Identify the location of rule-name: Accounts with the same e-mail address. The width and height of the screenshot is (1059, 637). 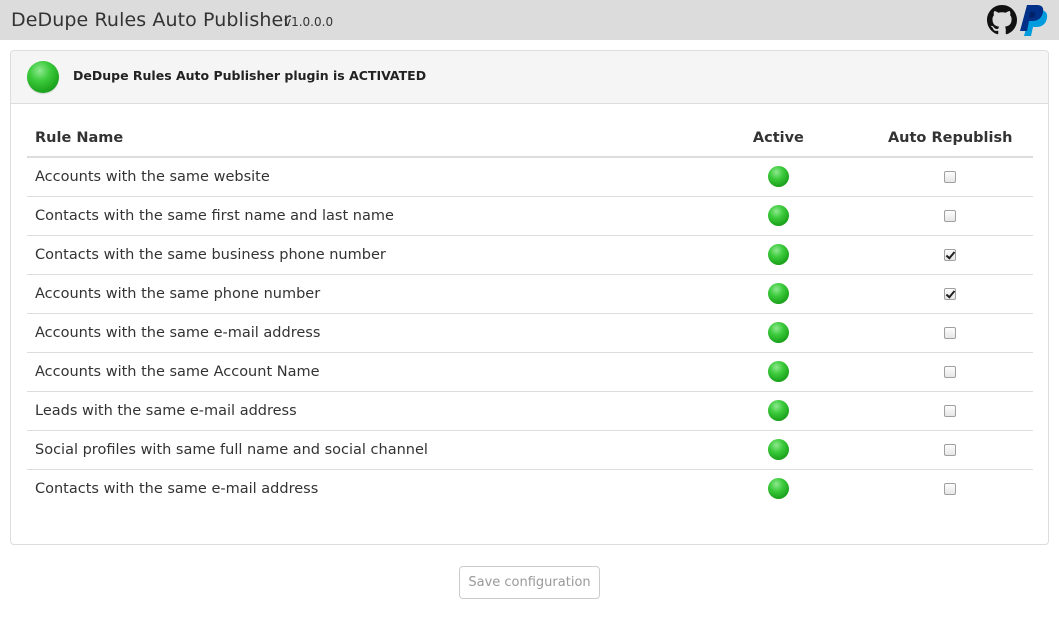
(358, 332).